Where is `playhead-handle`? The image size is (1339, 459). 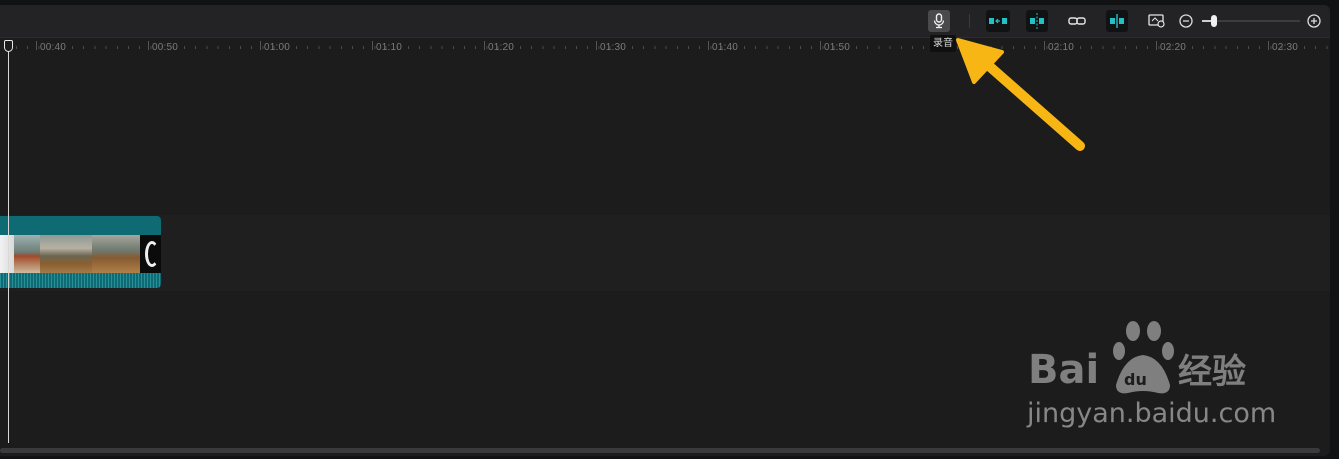
playhead-handle is located at coordinates (8, 46).